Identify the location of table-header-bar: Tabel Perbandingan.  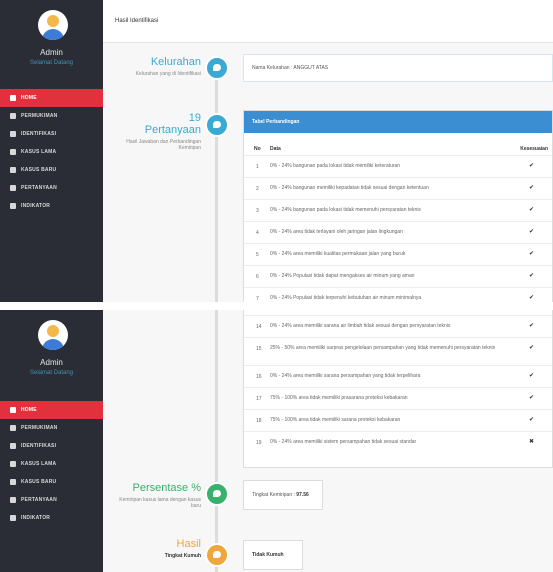
(398, 122).